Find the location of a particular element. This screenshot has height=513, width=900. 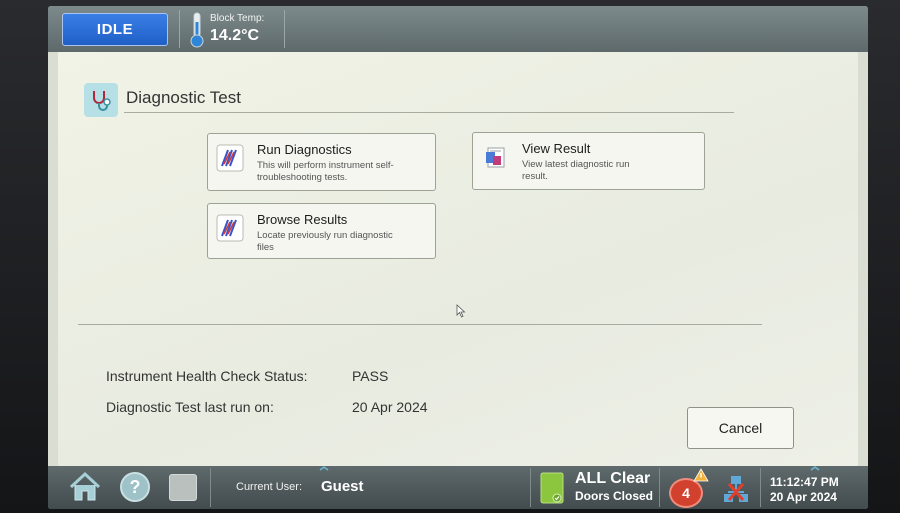

report-icon is located at coordinates (495, 157).